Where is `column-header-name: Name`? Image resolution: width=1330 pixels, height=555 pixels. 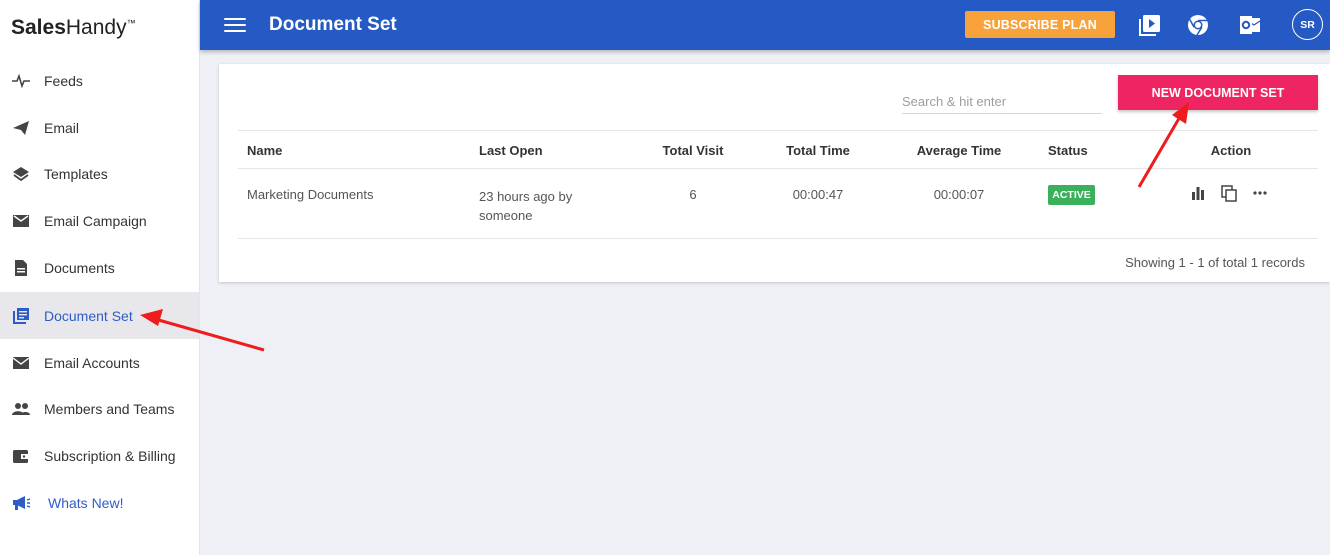
column-header-name: Name is located at coordinates (265, 150).